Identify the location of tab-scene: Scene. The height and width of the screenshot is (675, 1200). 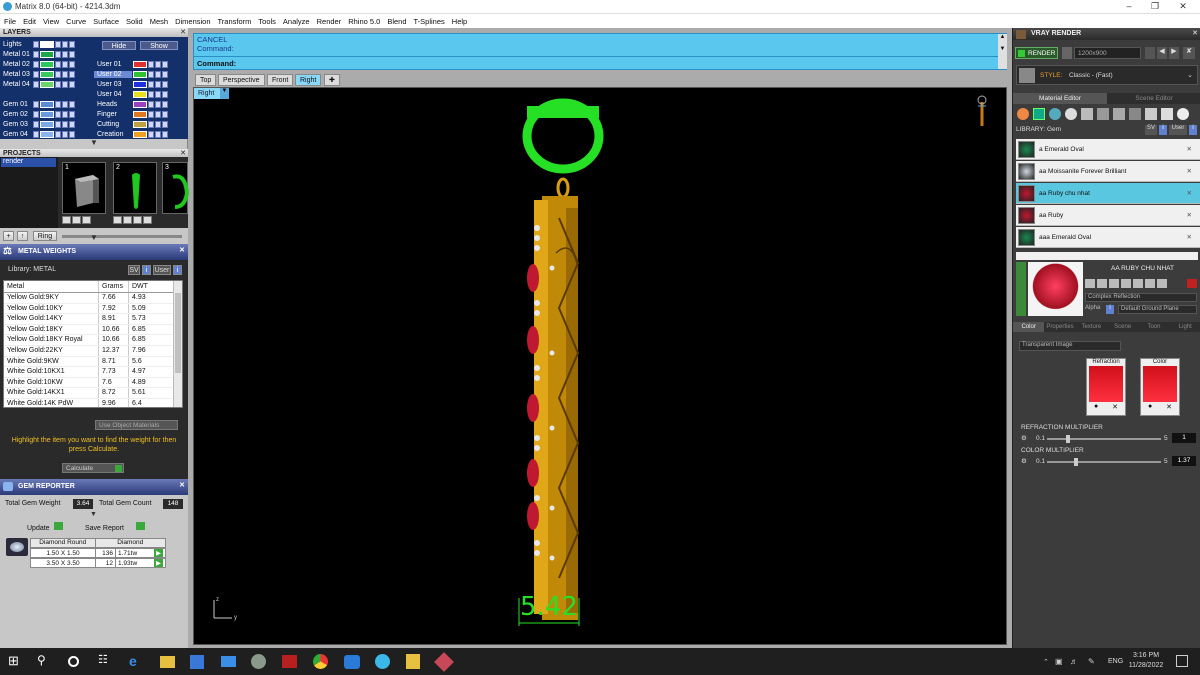
(1122, 327).